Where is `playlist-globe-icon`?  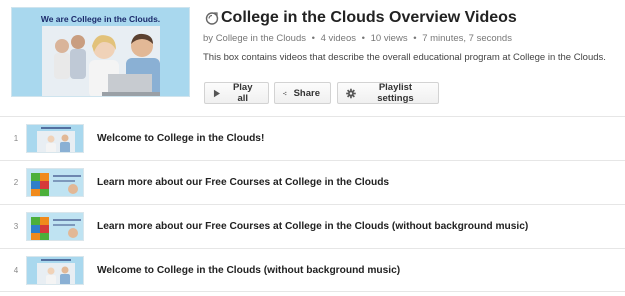 playlist-globe-icon is located at coordinates (212, 18).